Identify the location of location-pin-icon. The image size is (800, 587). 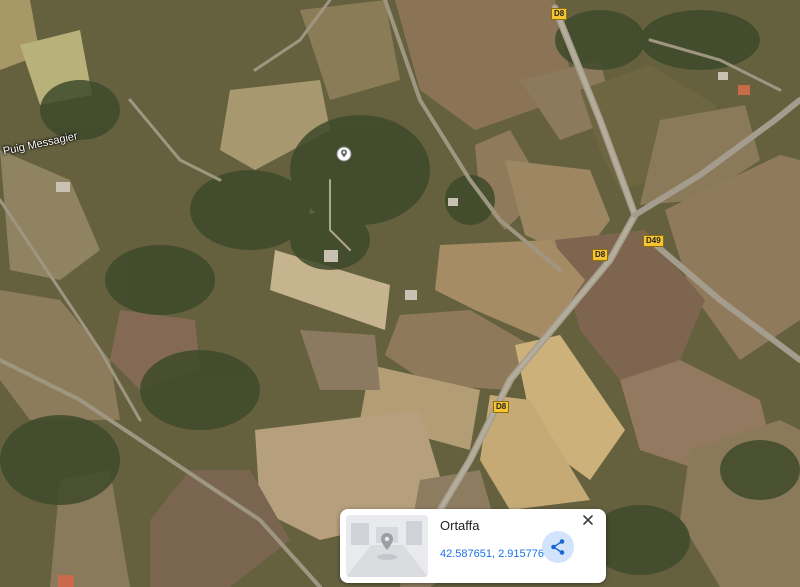
(344, 154).